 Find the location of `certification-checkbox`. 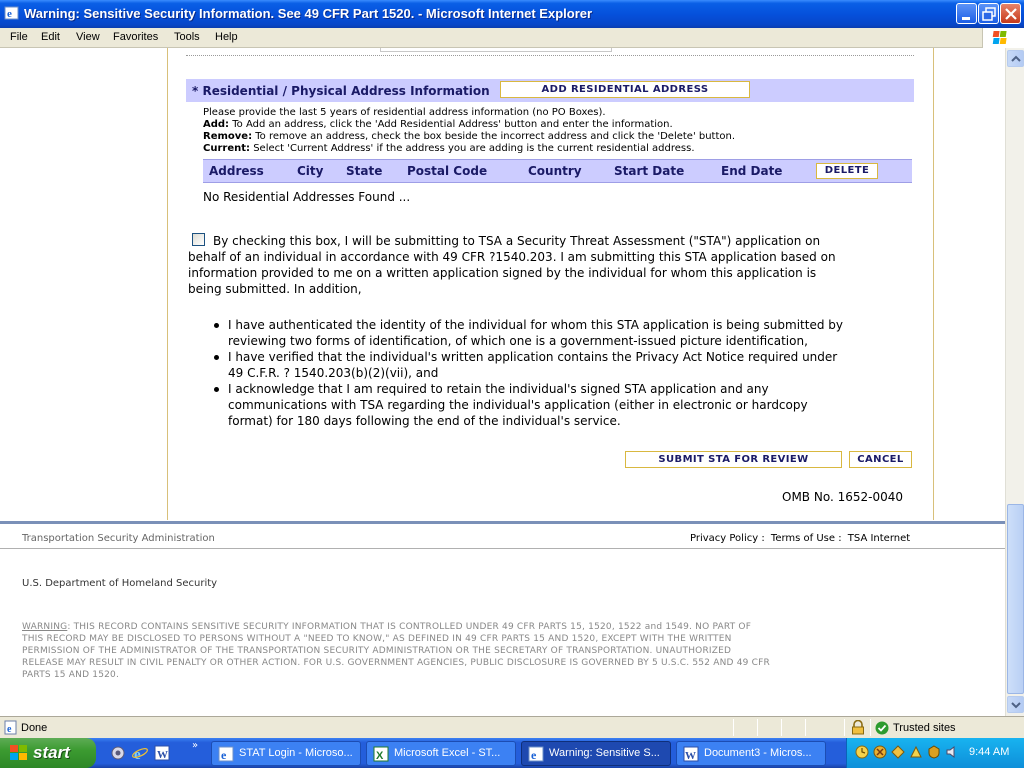

certification-checkbox is located at coordinates (198, 239).